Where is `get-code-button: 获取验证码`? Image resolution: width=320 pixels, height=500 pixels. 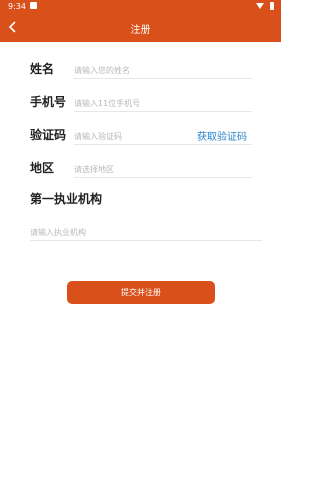 get-code-button: 获取验证码 is located at coordinates (222, 135).